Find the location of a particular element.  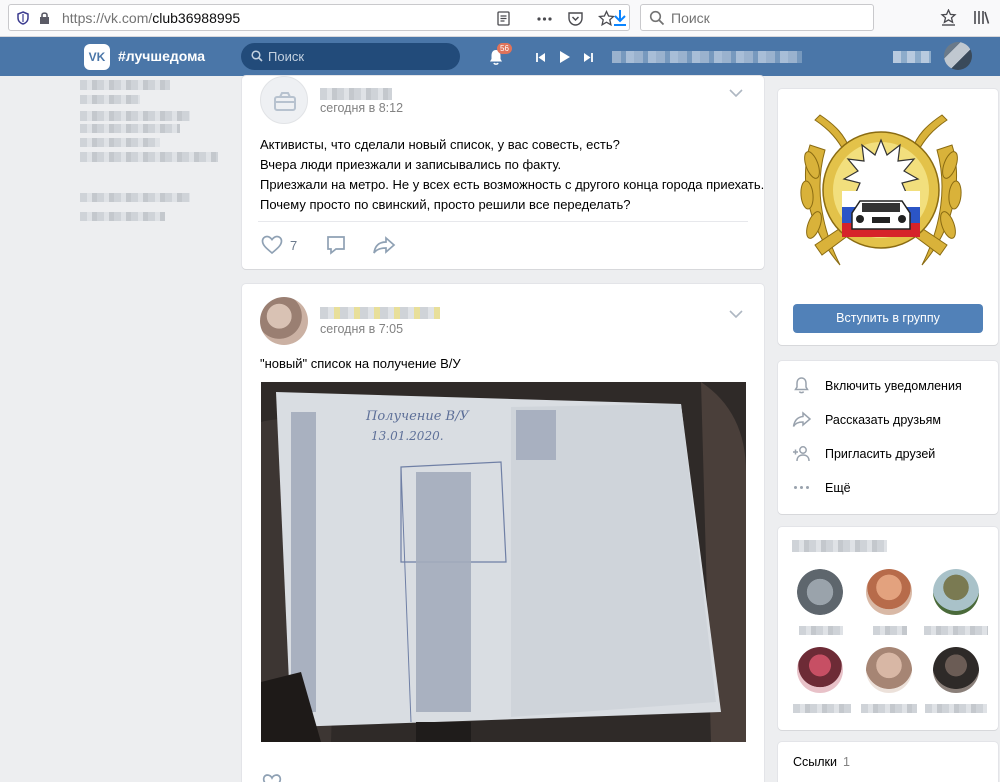

now-playing-track is located at coordinates (707, 57).